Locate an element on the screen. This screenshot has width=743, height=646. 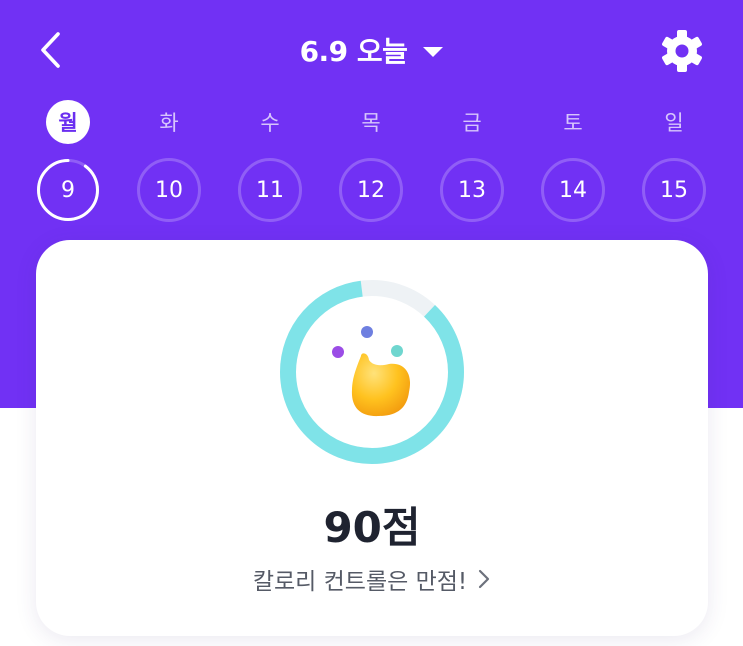
date-label: 13 is located at coordinates (472, 190).